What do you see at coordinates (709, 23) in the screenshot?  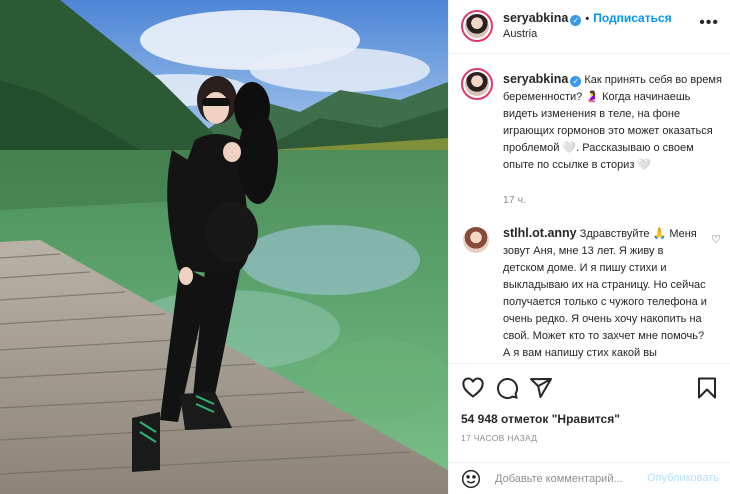 I see `more-options-icon: •••` at bounding box center [709, 23].